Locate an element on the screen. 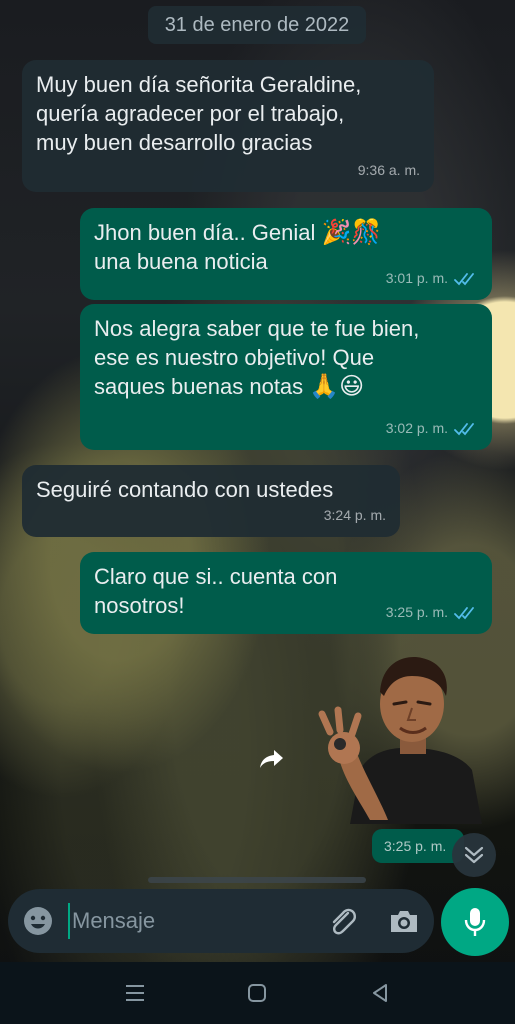 Image resolution: width=515 pixels, height=1024 pixels. message-meta: 3:24 p. m. is located at coordinates (355, 515).